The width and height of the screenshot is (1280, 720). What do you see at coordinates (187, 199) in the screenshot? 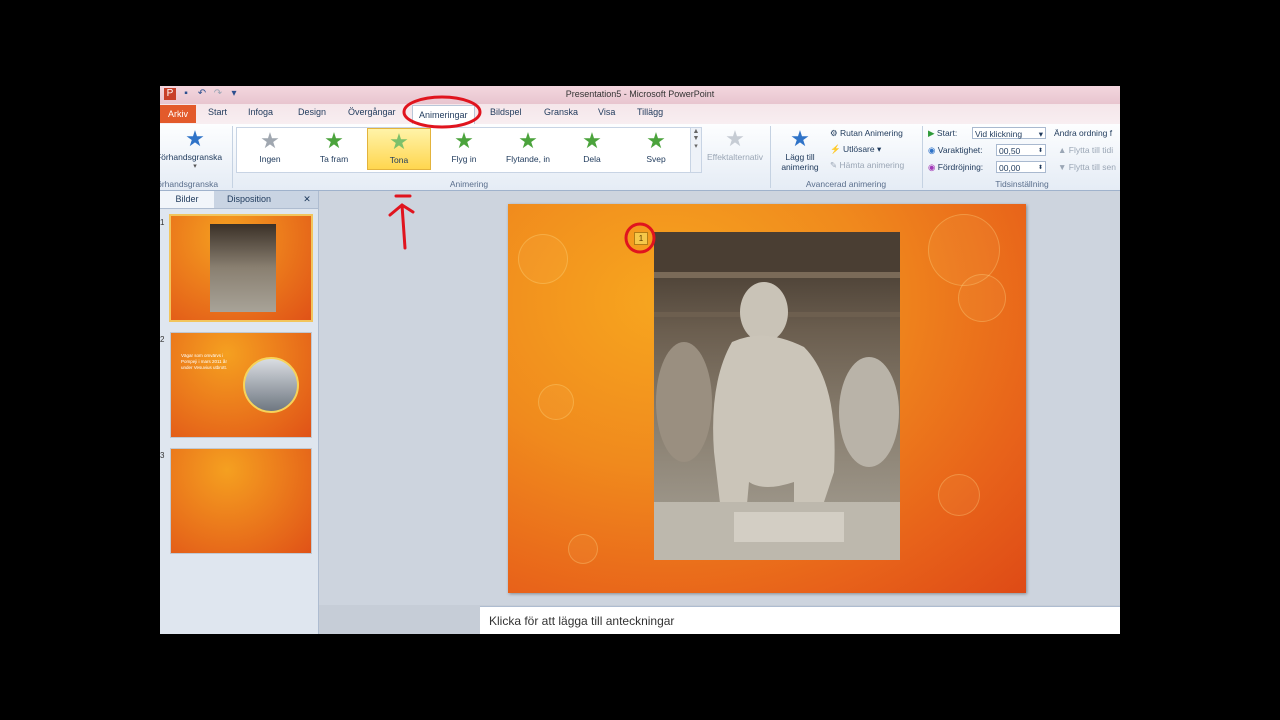
I see `tab-slides: Bilder` at bounding box center [187, 199].